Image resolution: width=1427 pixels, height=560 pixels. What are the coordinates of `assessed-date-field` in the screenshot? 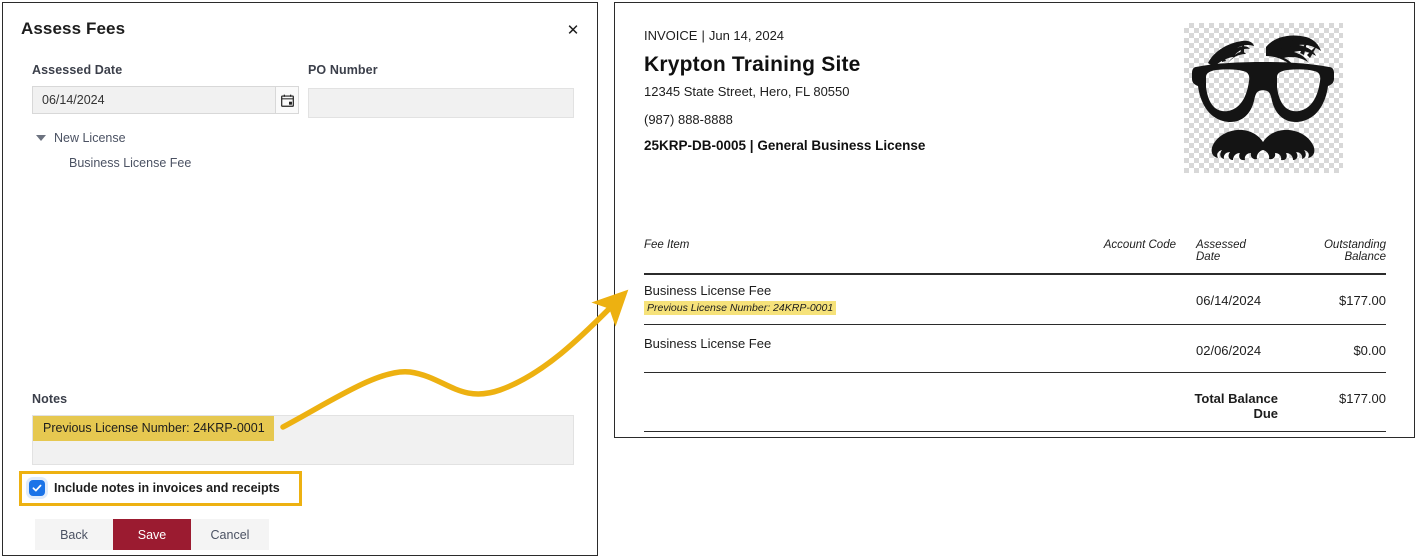 It's located at (165, 100).